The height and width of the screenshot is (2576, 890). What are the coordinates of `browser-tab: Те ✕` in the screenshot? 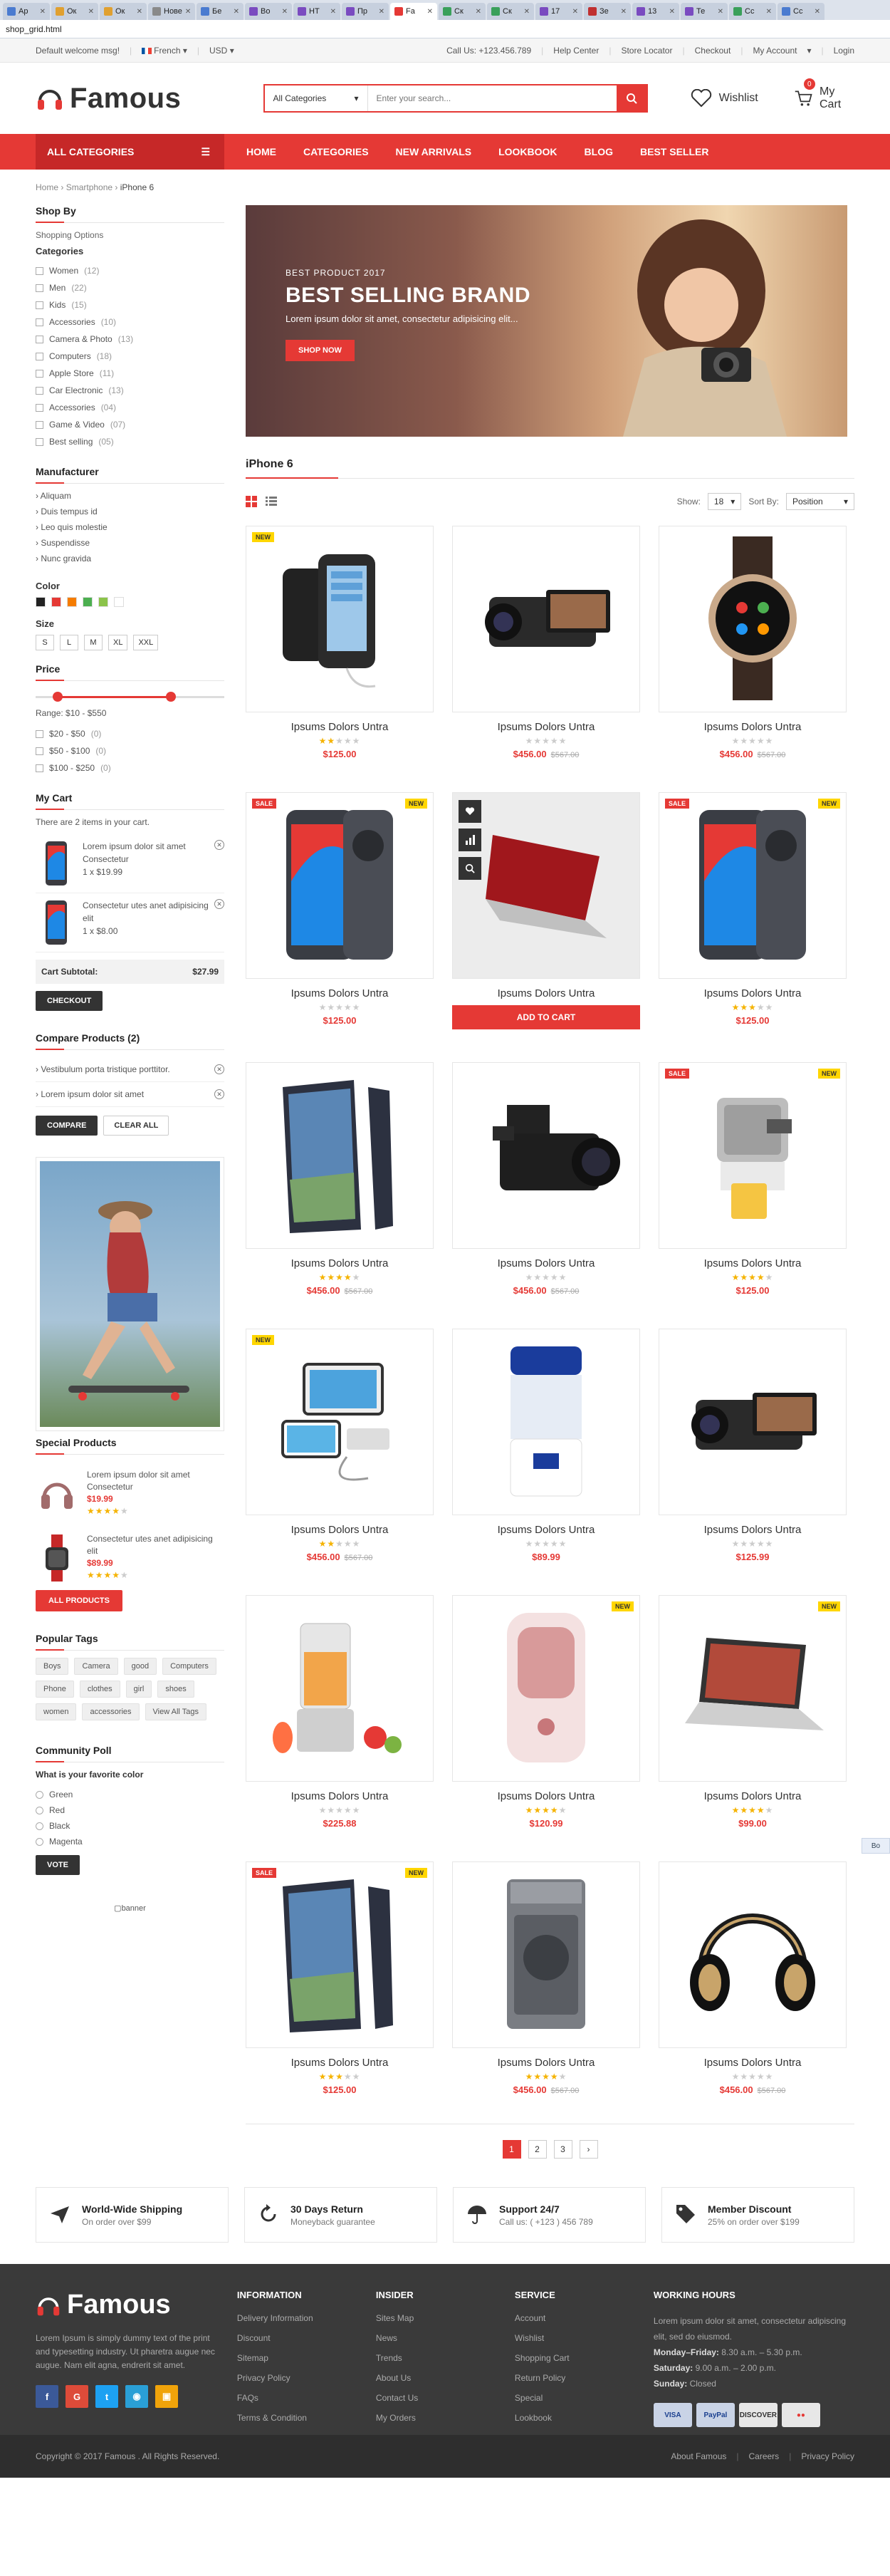 It's located at (704, 11).